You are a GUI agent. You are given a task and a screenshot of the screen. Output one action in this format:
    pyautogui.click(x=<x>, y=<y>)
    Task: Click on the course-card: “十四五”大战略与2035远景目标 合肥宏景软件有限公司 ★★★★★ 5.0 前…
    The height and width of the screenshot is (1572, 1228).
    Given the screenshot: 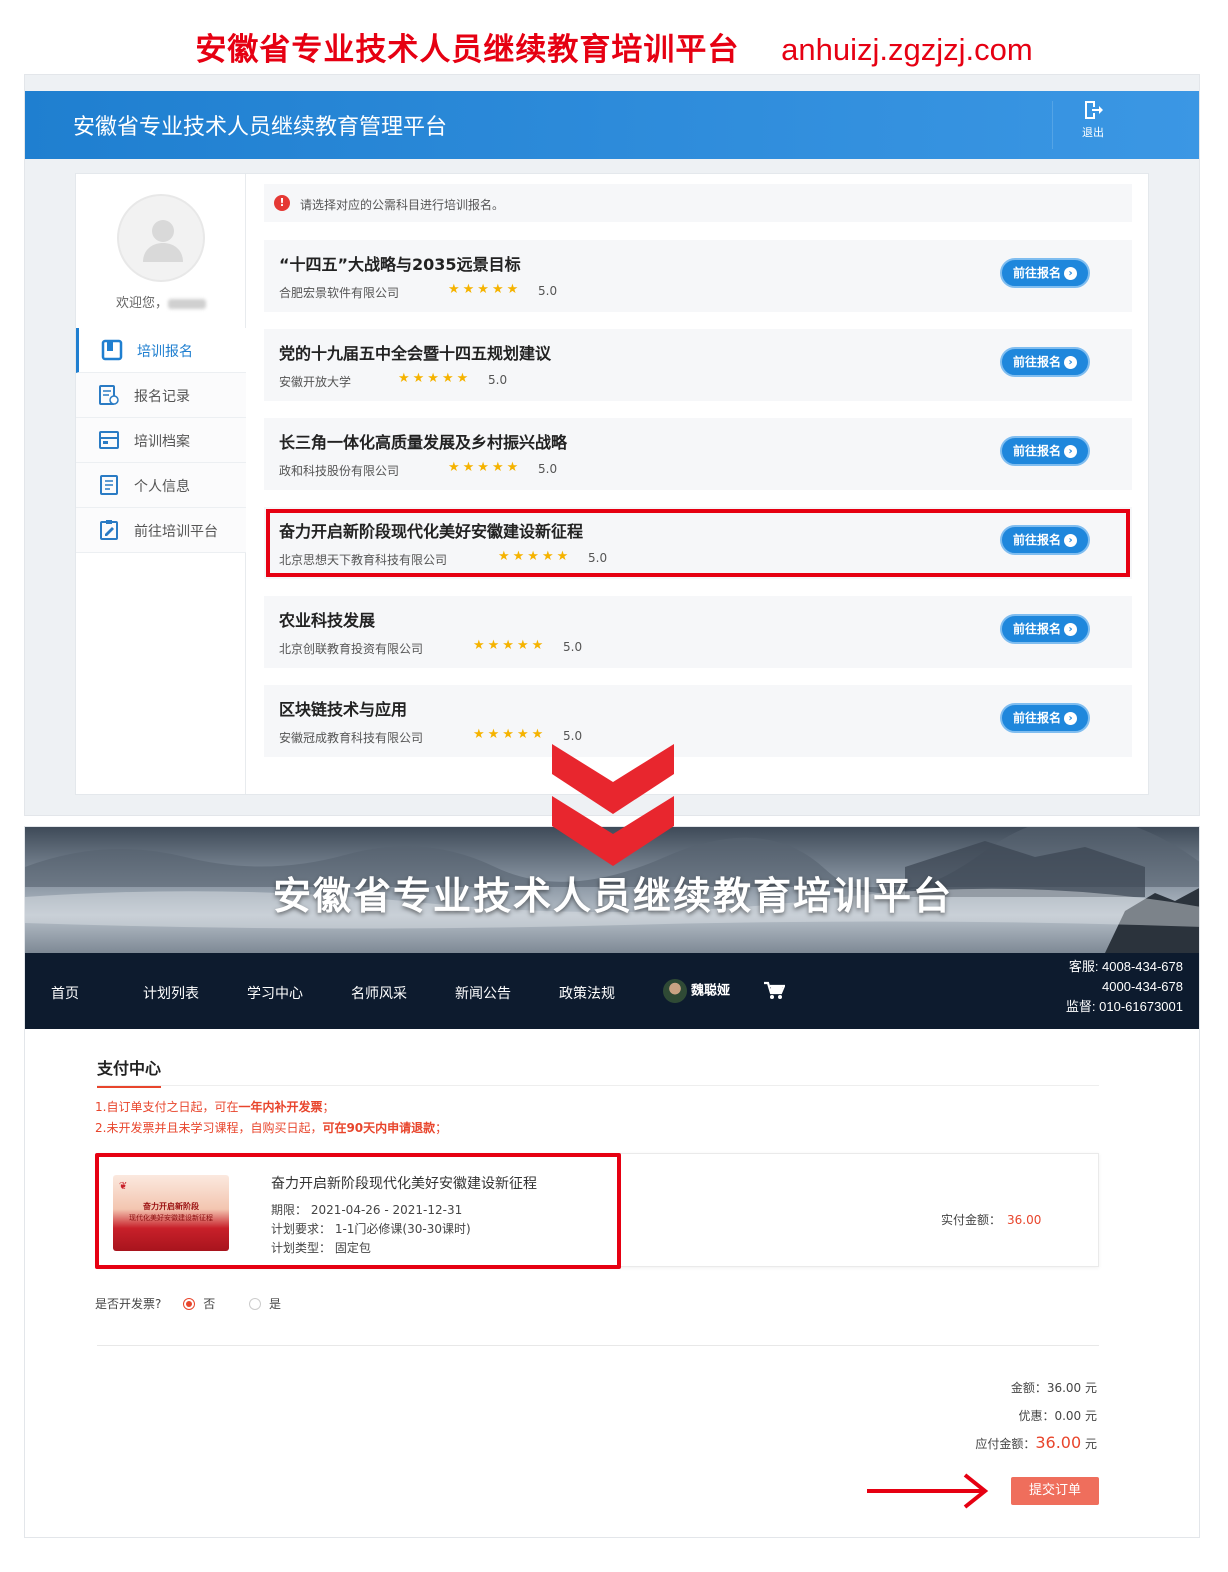 What is the action you would take?
    pyautogui.click(x=698, y=276)
    